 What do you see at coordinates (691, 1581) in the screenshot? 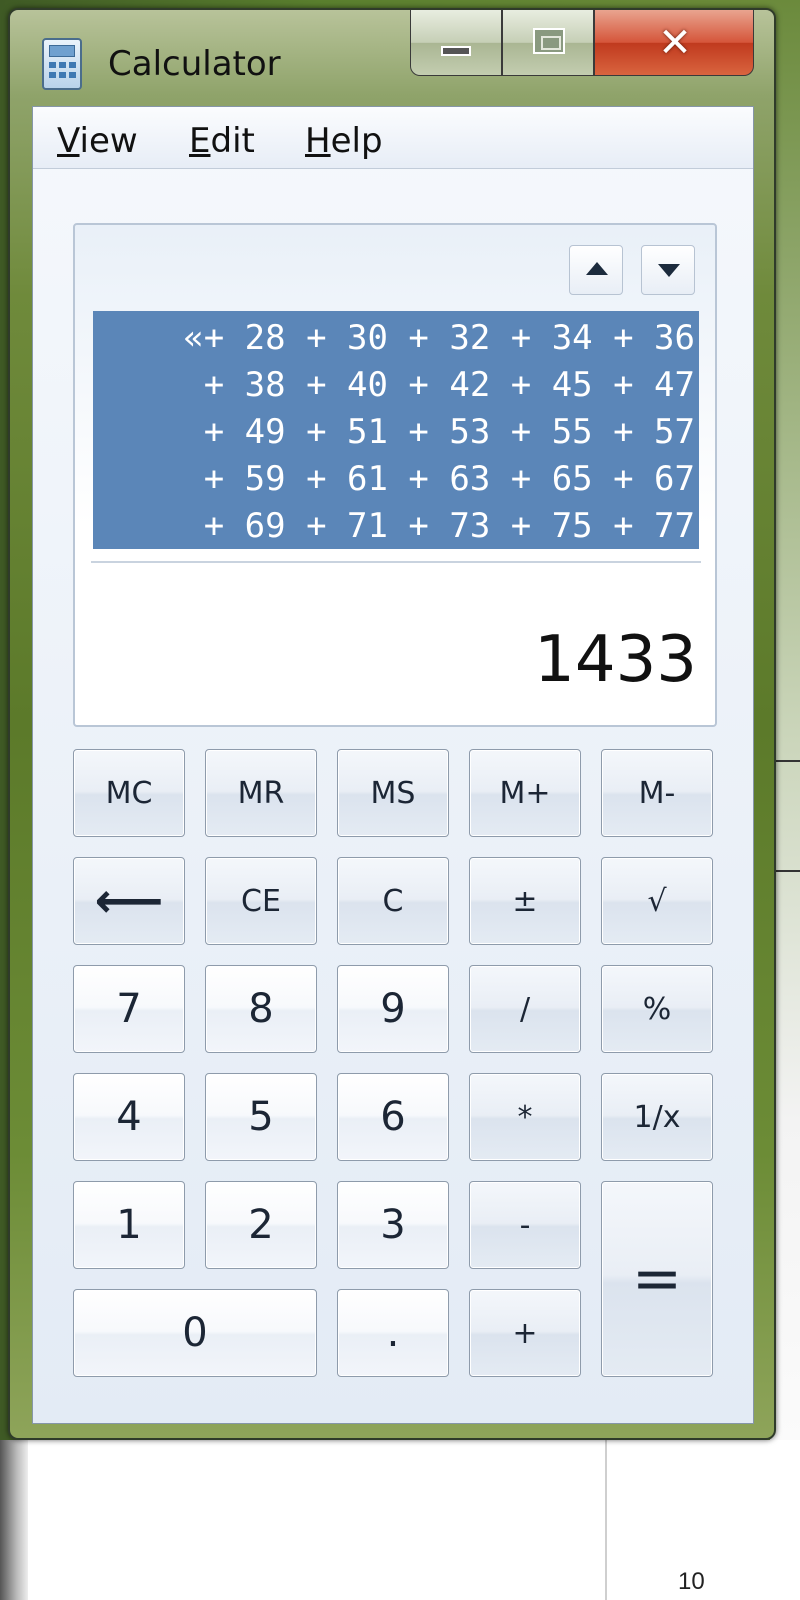
I see `background-text-fragment: 10` at bounding box center [691, 1581].